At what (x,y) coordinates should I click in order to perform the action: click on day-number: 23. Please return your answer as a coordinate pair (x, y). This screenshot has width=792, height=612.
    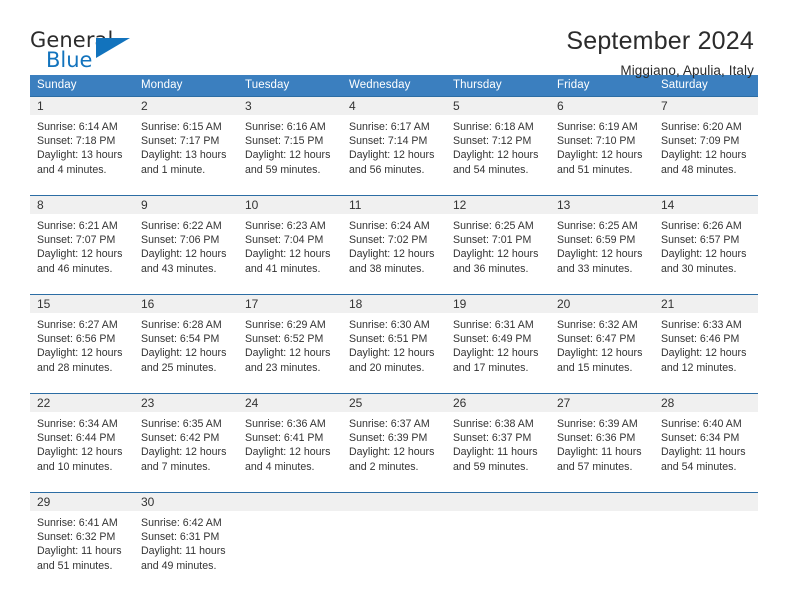
    Looking at the image, I should click on (186, 402).